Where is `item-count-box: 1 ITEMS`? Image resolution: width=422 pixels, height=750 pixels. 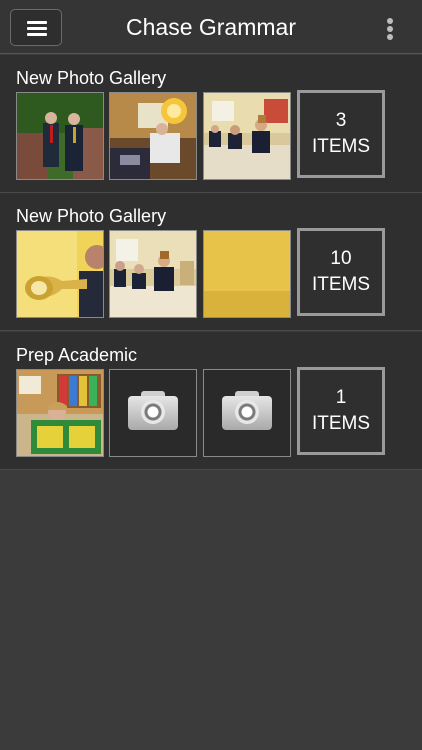
item-count-box: 1 ITEMS is located at coordinates (341, 411).